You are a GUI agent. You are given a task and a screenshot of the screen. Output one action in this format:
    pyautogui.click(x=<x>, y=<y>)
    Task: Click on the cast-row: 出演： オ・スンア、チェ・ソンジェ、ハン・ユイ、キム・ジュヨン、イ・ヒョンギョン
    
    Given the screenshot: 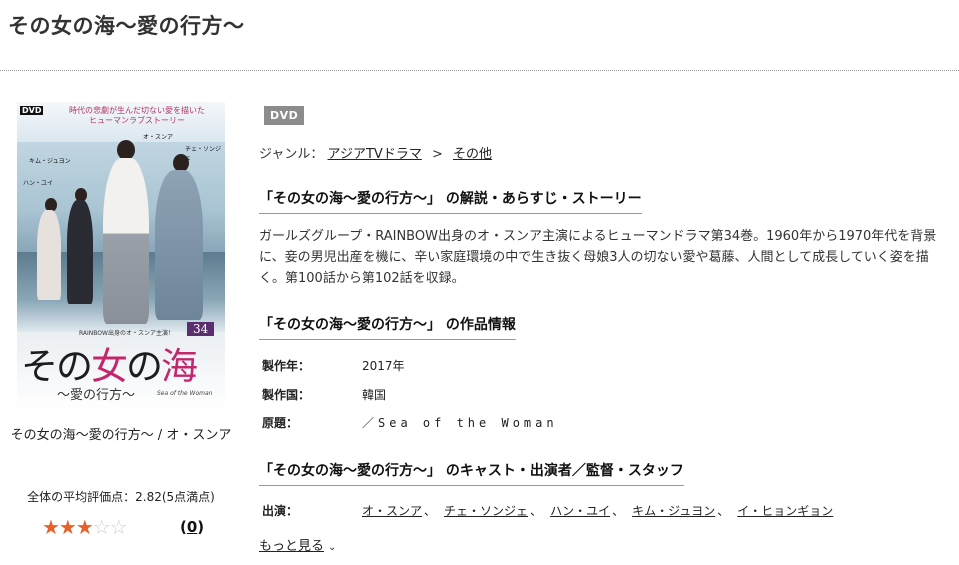 What is the action you would take?
    pyautogui.click(x=547, y=510)
    